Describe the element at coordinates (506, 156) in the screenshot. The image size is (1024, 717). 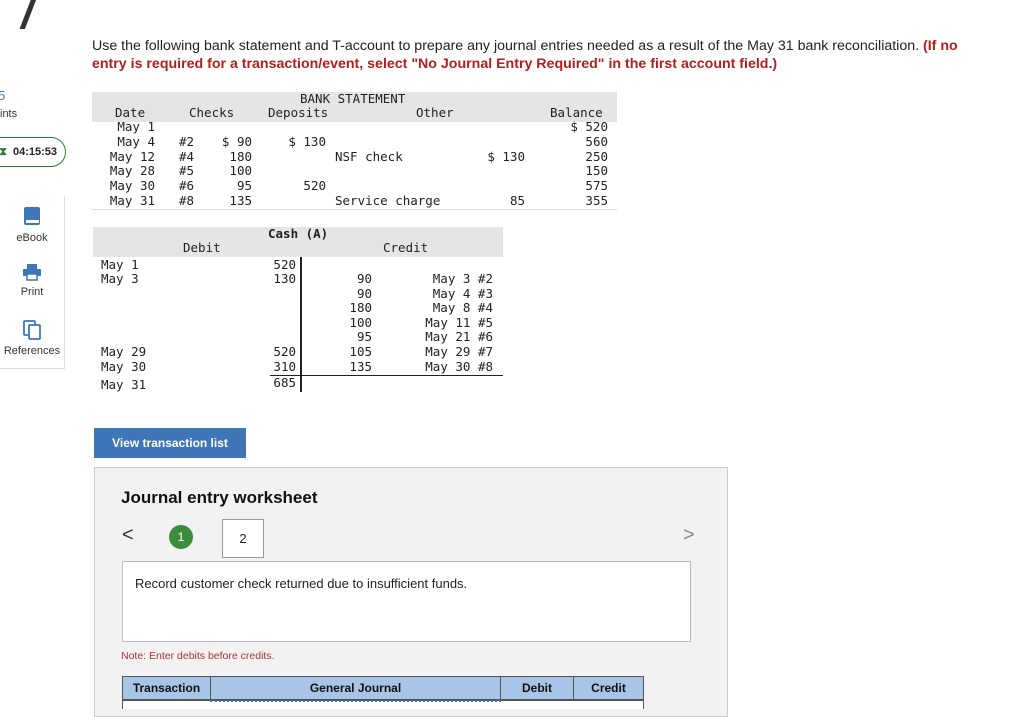
I see `bs-row-other-amt: $ 130` at that location.